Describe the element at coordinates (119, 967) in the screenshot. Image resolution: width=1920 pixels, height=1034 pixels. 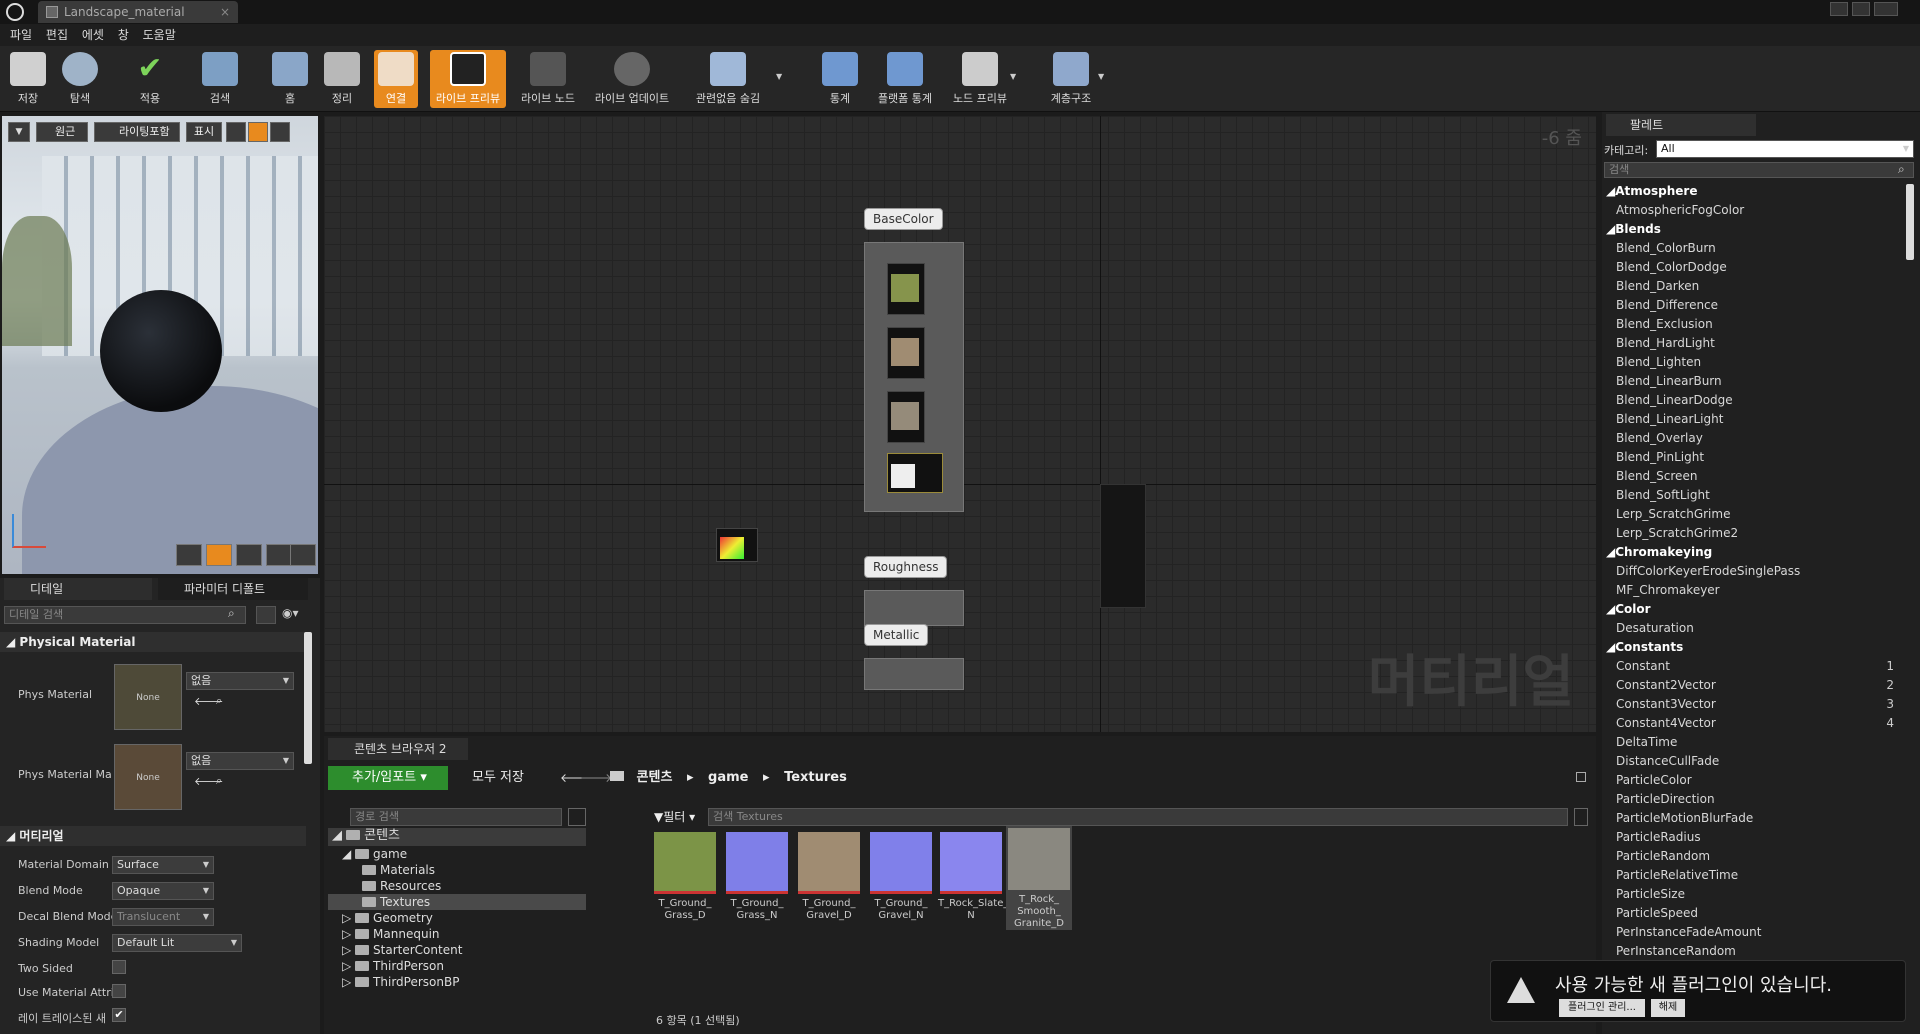
I see `two-sided-checkbox` at that location.